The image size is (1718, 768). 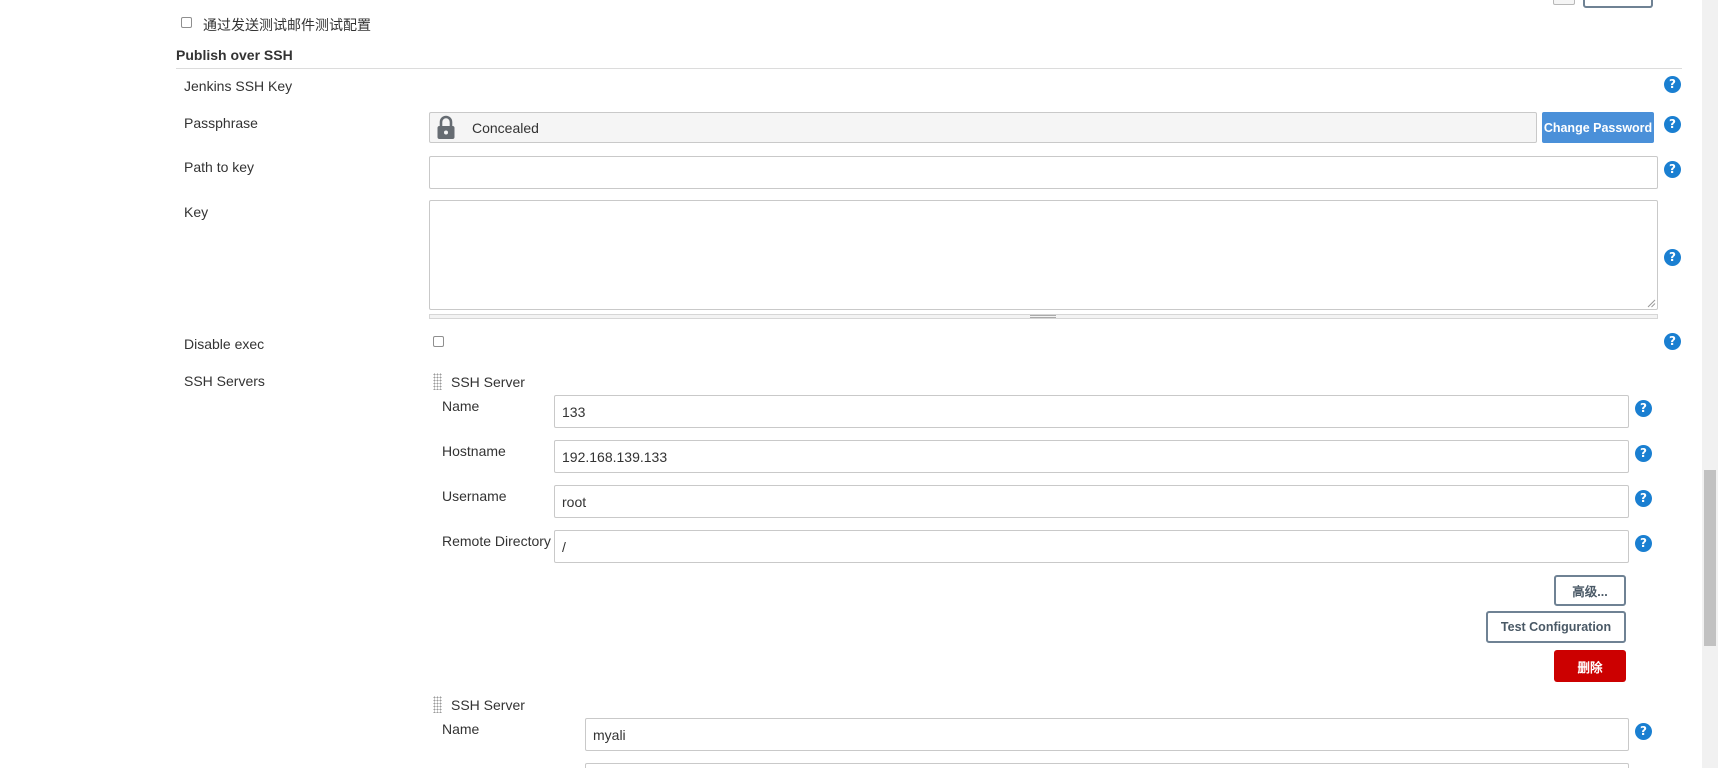 I want to click on change-password-button: Change Password, so click(x=1598, y=127).